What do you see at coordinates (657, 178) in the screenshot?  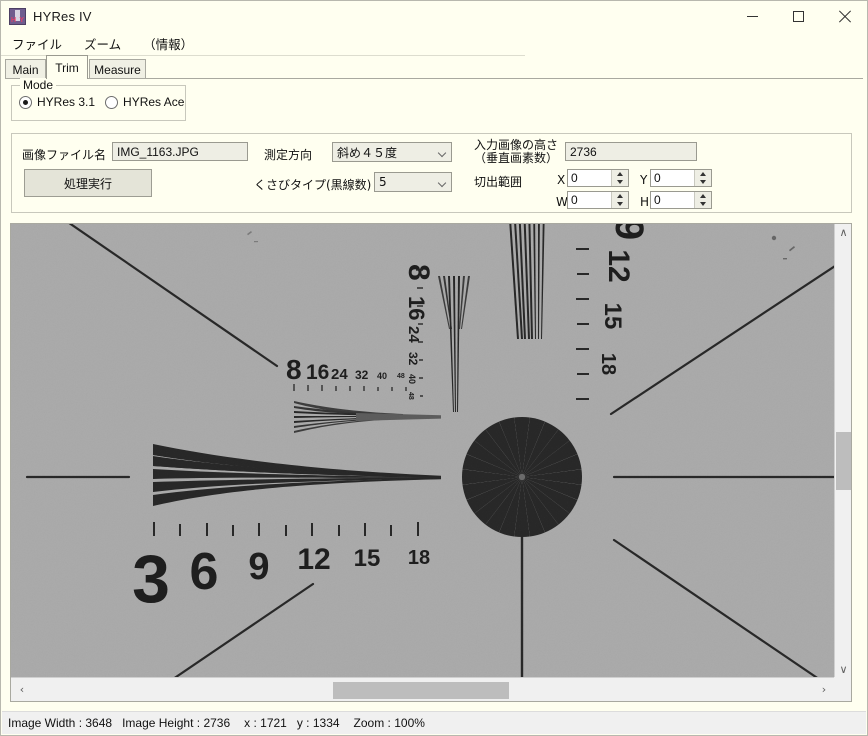 I see `crop-y-value: 0` at bounding box center [657, 178].